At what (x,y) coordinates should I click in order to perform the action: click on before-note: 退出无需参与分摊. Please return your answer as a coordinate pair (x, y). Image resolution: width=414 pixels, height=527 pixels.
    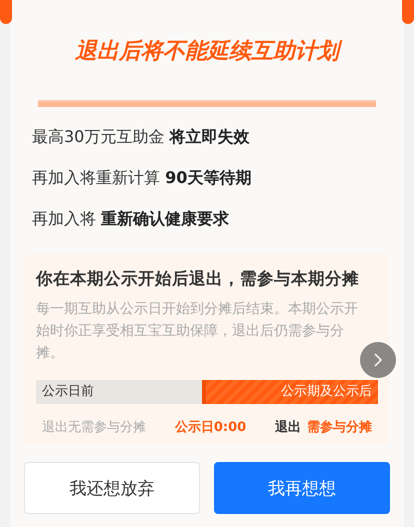
    Looking at the image, I should click on (94, 427).